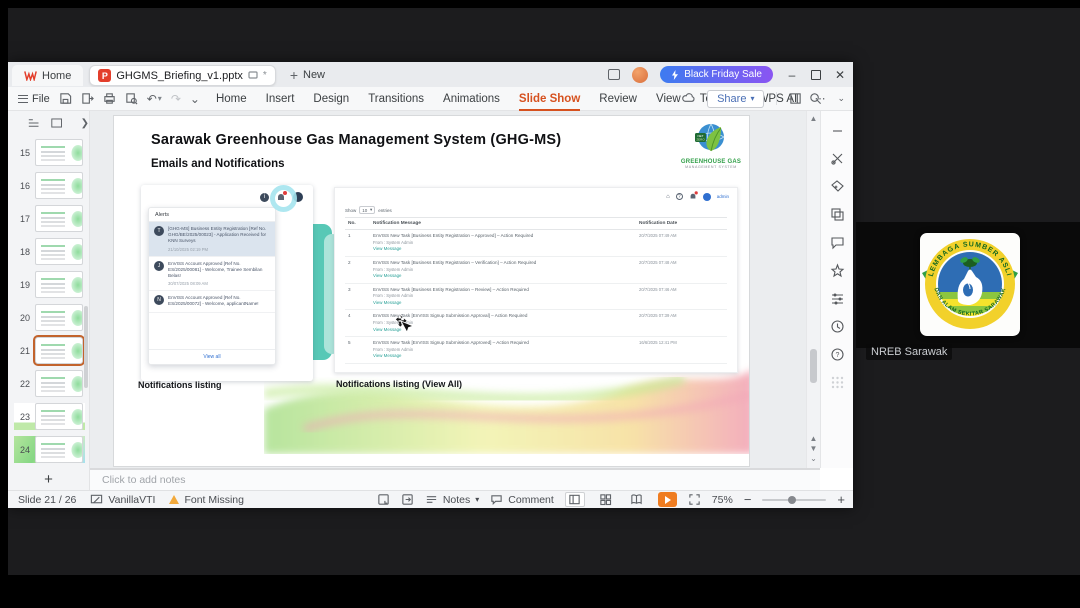  Describe the element at coordinates (218, 164) in the screenshot. I see `slide-subtitle: Emails and Notifications` at that location.